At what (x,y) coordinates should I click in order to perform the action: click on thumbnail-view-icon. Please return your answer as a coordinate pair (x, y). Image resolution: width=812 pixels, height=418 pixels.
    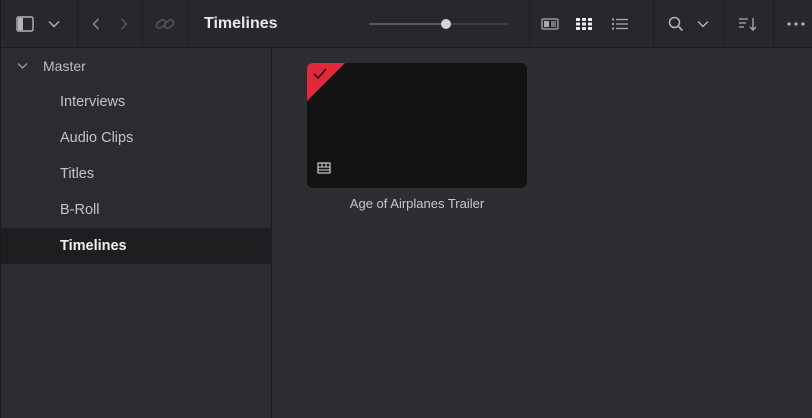
    Looking at the image, I should click on (584, 23).